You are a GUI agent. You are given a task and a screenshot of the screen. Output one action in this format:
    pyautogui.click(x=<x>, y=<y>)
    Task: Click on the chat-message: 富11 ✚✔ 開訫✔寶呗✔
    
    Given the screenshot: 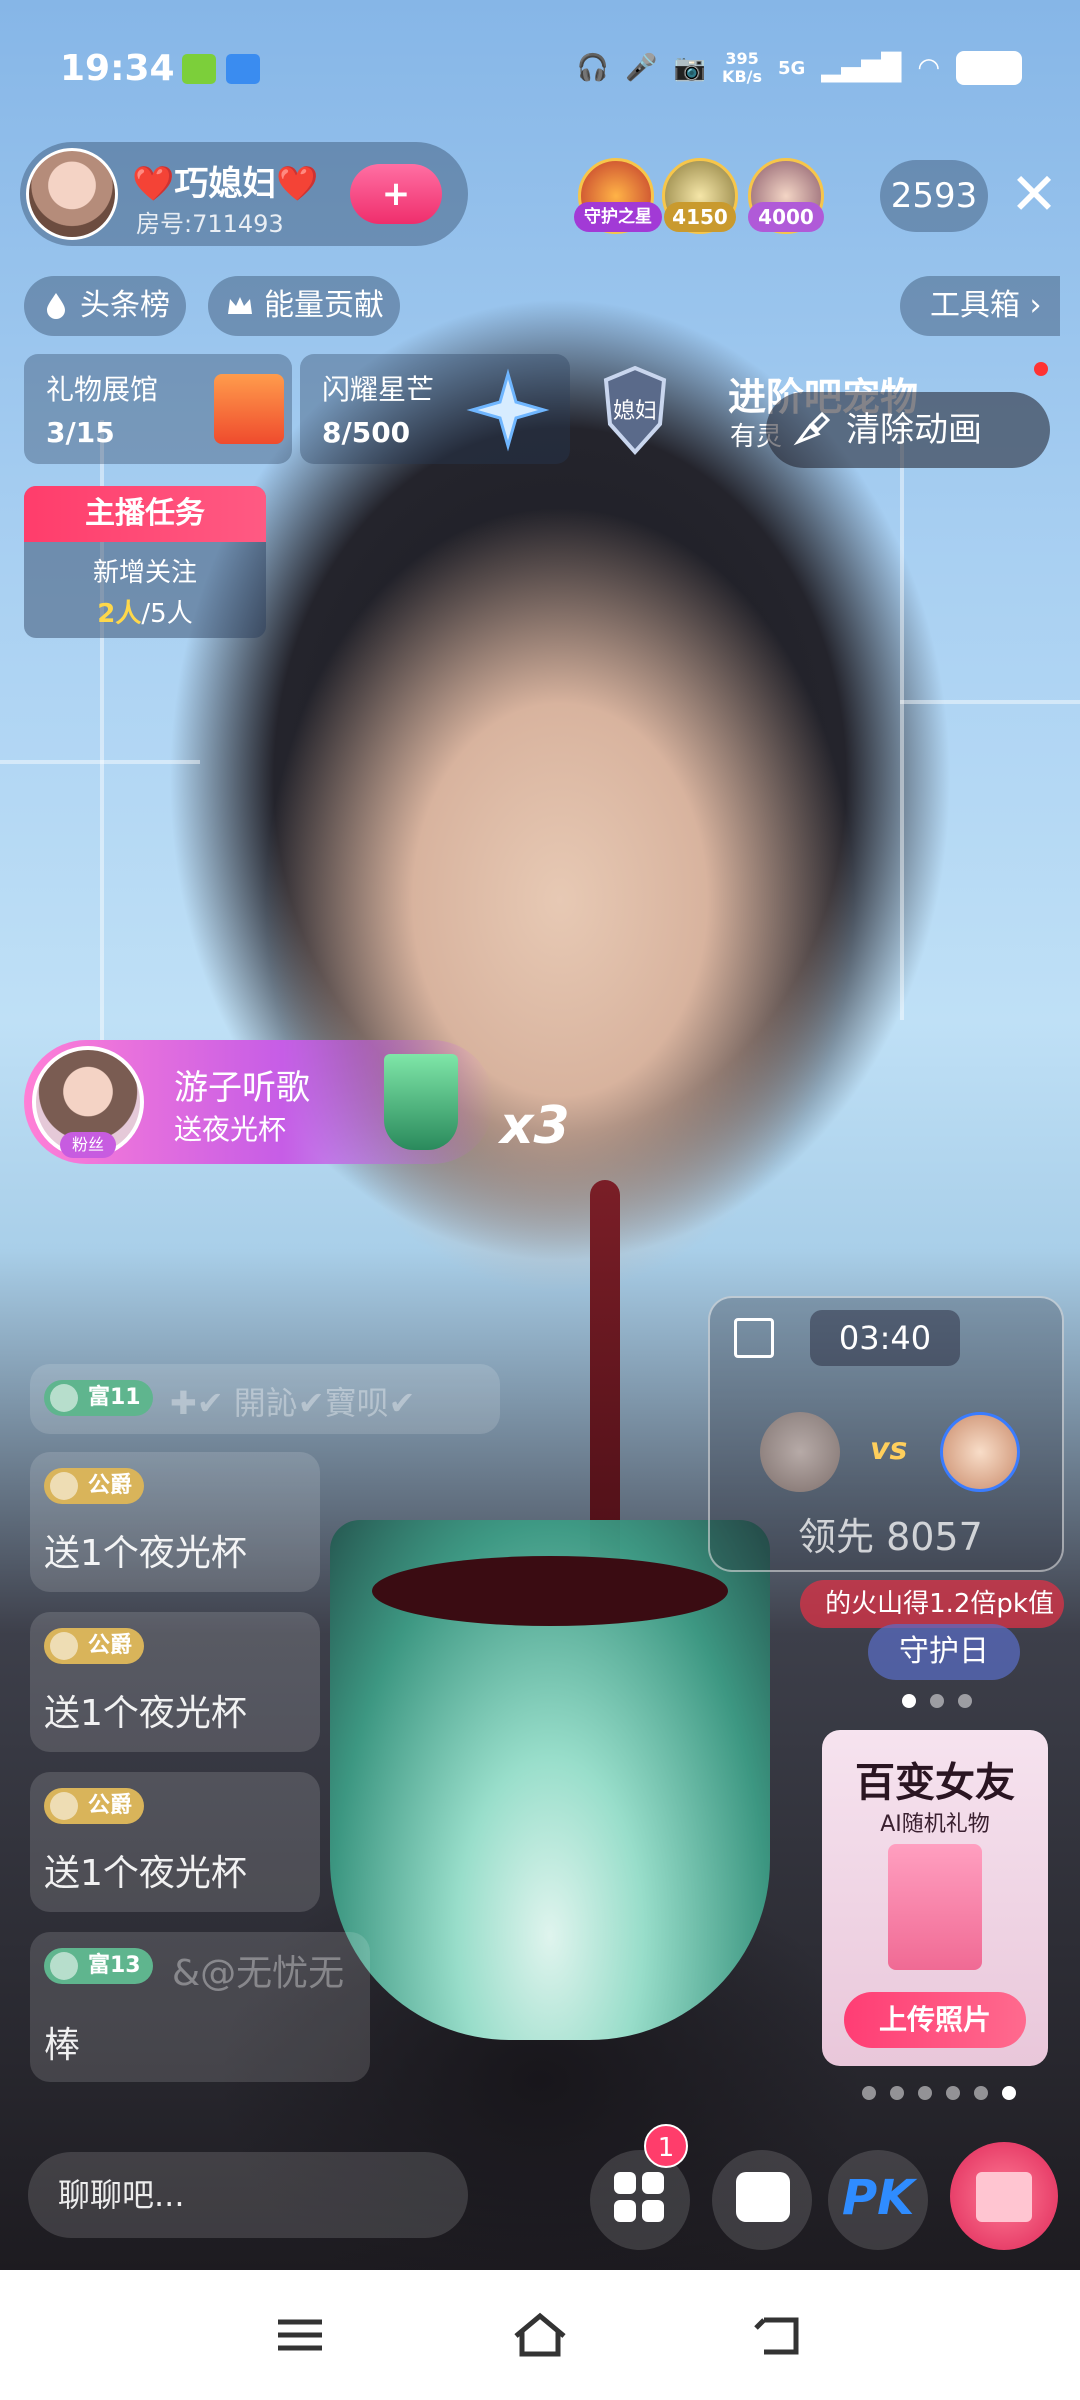 What is the action you would take?
    pyautogui.click(x=265, y=1399)
    